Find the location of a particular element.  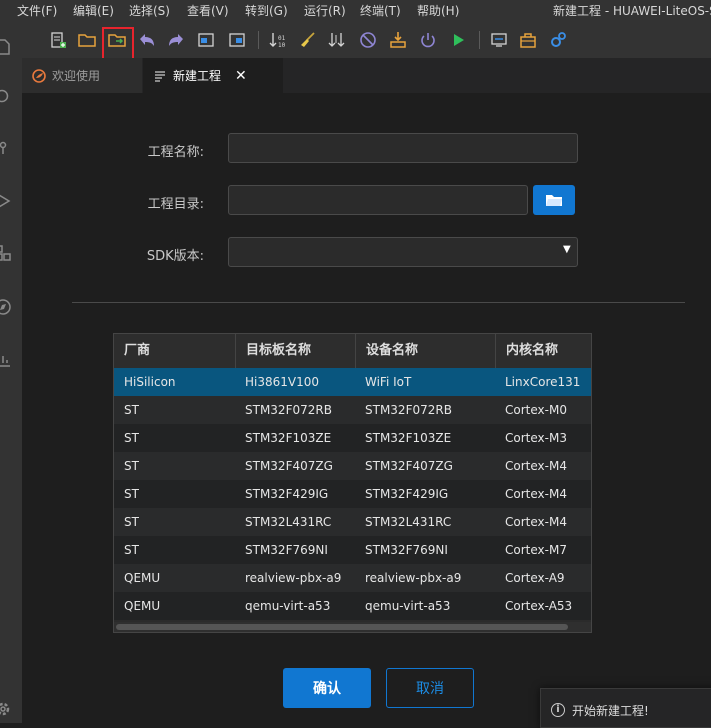

column-header-vendor: 厂商 is located at coordinates (174, 351).